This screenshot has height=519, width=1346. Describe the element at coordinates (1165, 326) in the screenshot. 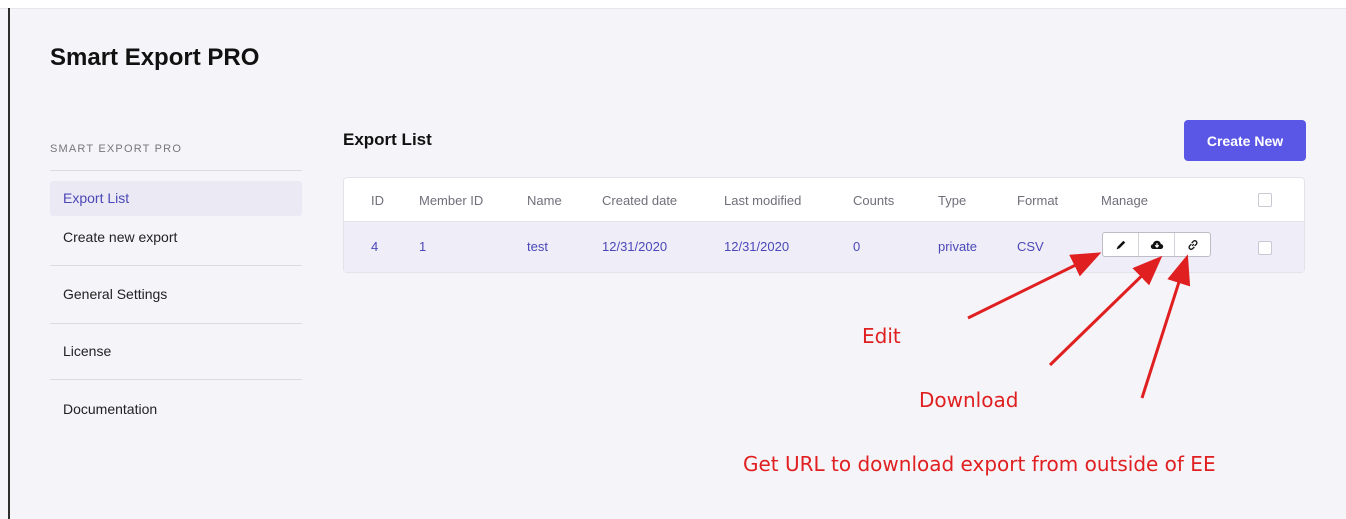

I see `arrow-get-url` at that location.